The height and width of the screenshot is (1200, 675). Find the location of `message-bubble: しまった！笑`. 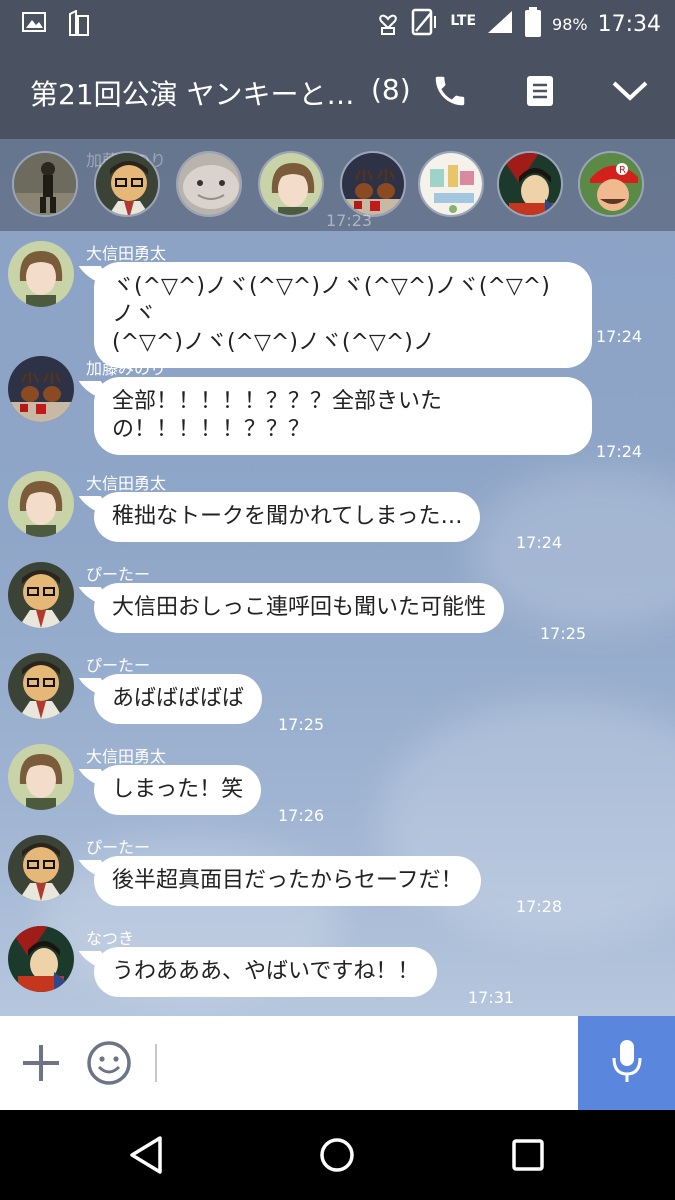

message-bubble: しまった！笑 is located at coordinates (178, 790).